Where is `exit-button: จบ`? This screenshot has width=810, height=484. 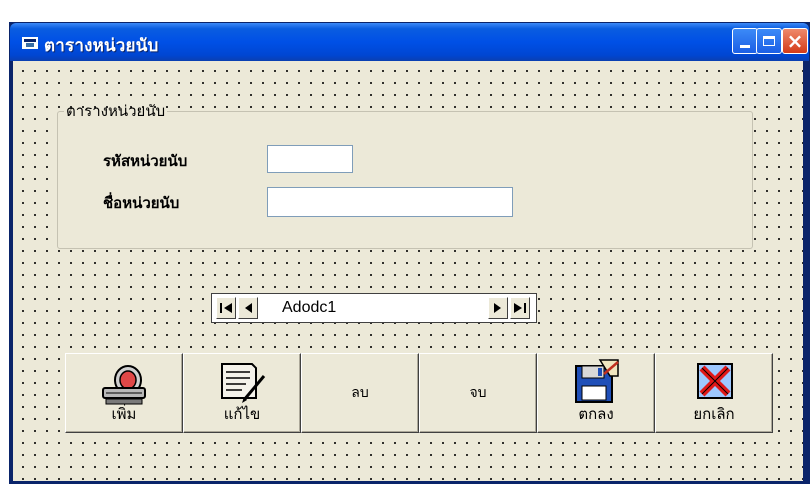
exit-button: จบ is located at coordinates (478, 393).